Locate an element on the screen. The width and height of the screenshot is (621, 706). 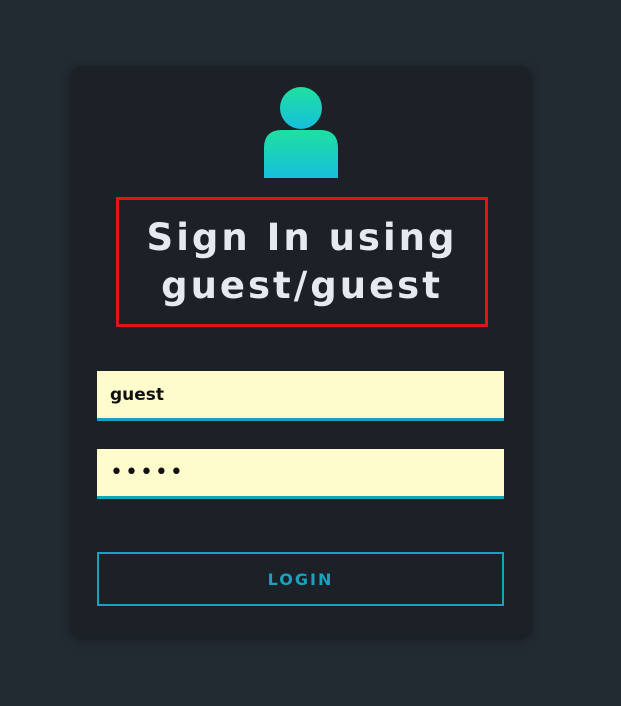
title-line-1: Sign In using is located at coordinates (302, 237).